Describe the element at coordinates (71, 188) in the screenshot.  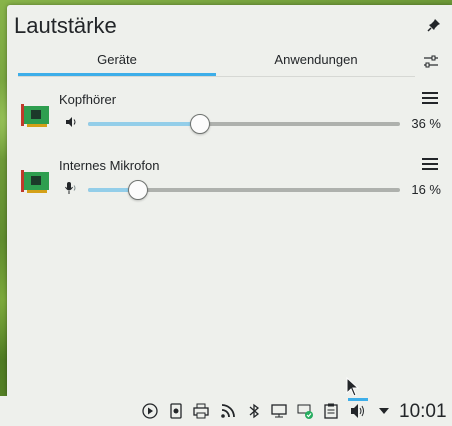
I see `microphone-icon` at that location.